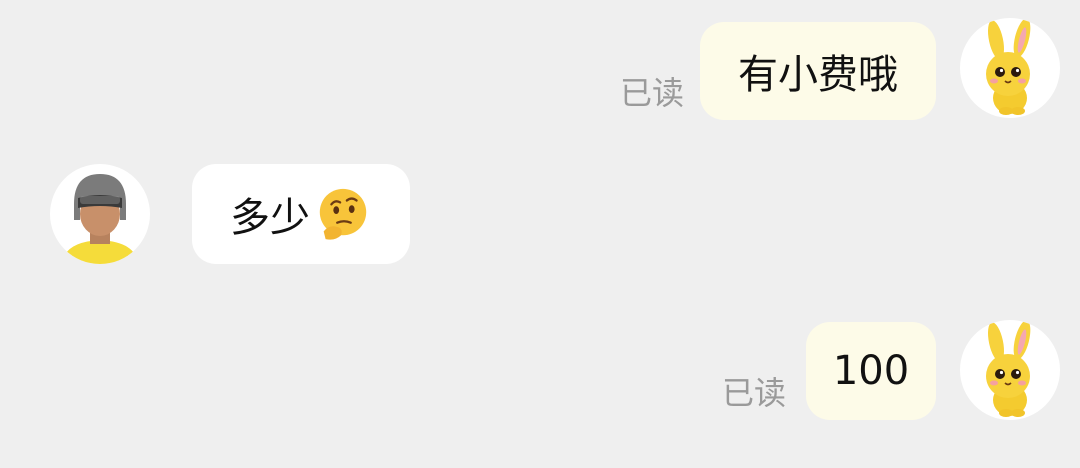 This screenshot has height=468, width=1080. Describe the element at coordinates (818, 75) in the screenshot. I see `message-text: 有小费哦` at that location.